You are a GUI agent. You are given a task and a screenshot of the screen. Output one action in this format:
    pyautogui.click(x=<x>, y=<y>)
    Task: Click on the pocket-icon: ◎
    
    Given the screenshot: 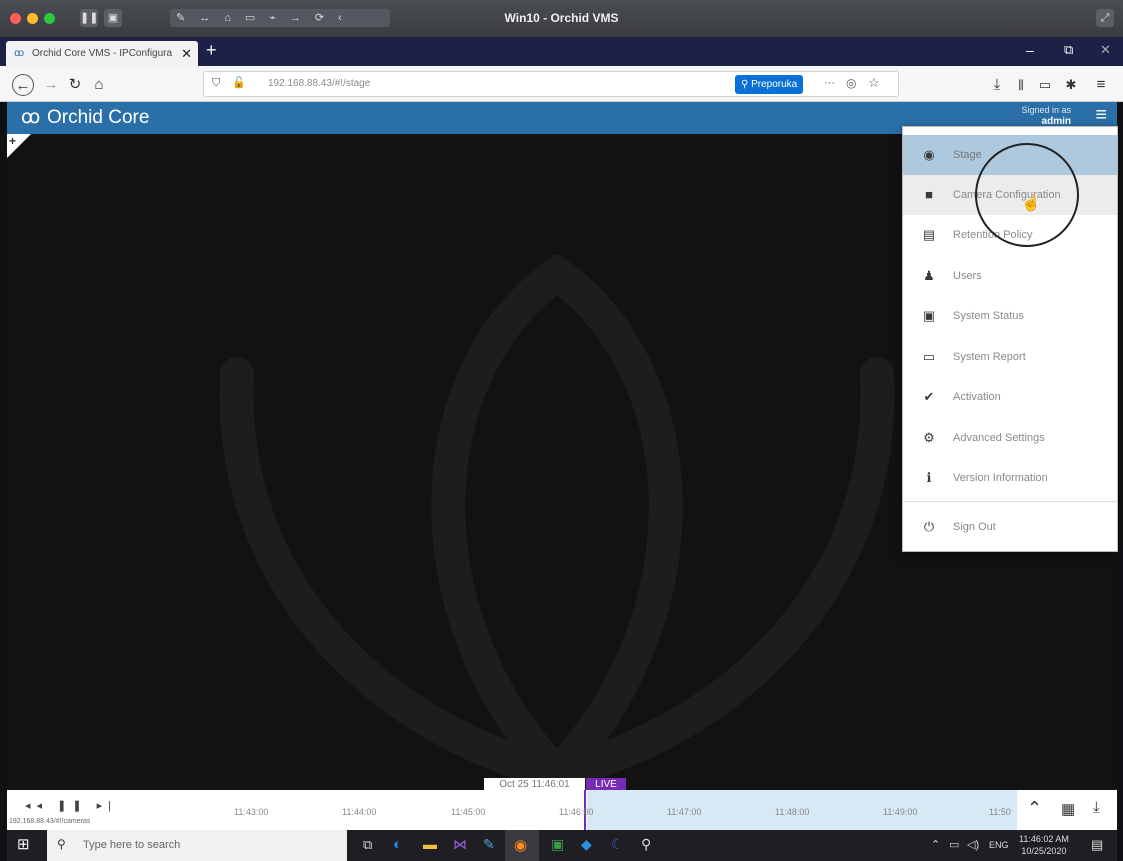 What is the action you would take?
    pyautogui.click(x=851, y=83)
    